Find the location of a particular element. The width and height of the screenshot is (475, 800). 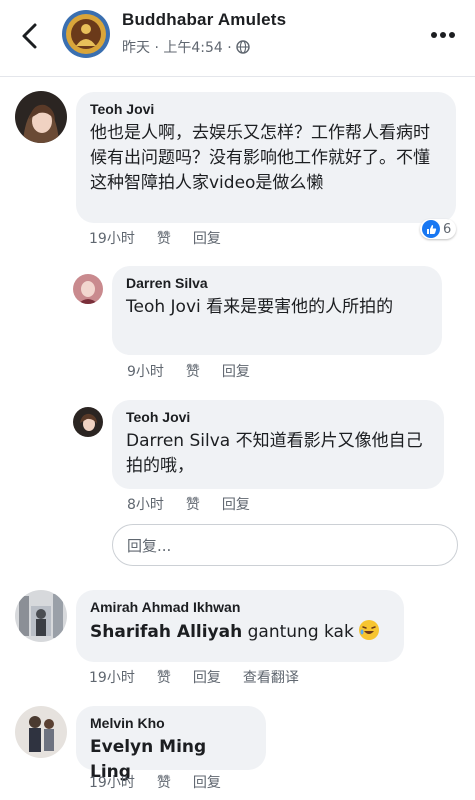

post-header: Buddhabar Amulets 昨天 · 上午4:54 · is located at coordinates (237, 38).